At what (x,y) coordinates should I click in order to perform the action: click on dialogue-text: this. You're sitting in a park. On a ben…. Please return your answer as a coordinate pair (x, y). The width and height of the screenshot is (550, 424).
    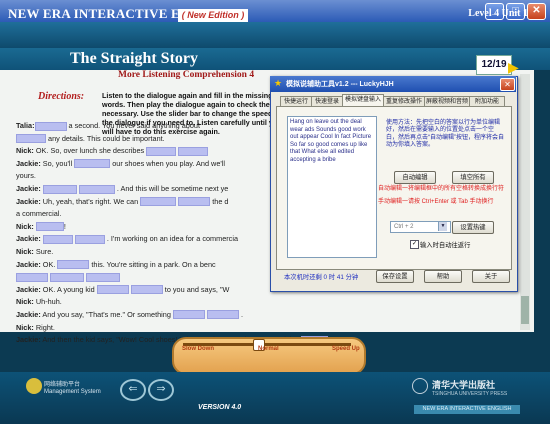
    Looking at the image, I should click on (152, 264).